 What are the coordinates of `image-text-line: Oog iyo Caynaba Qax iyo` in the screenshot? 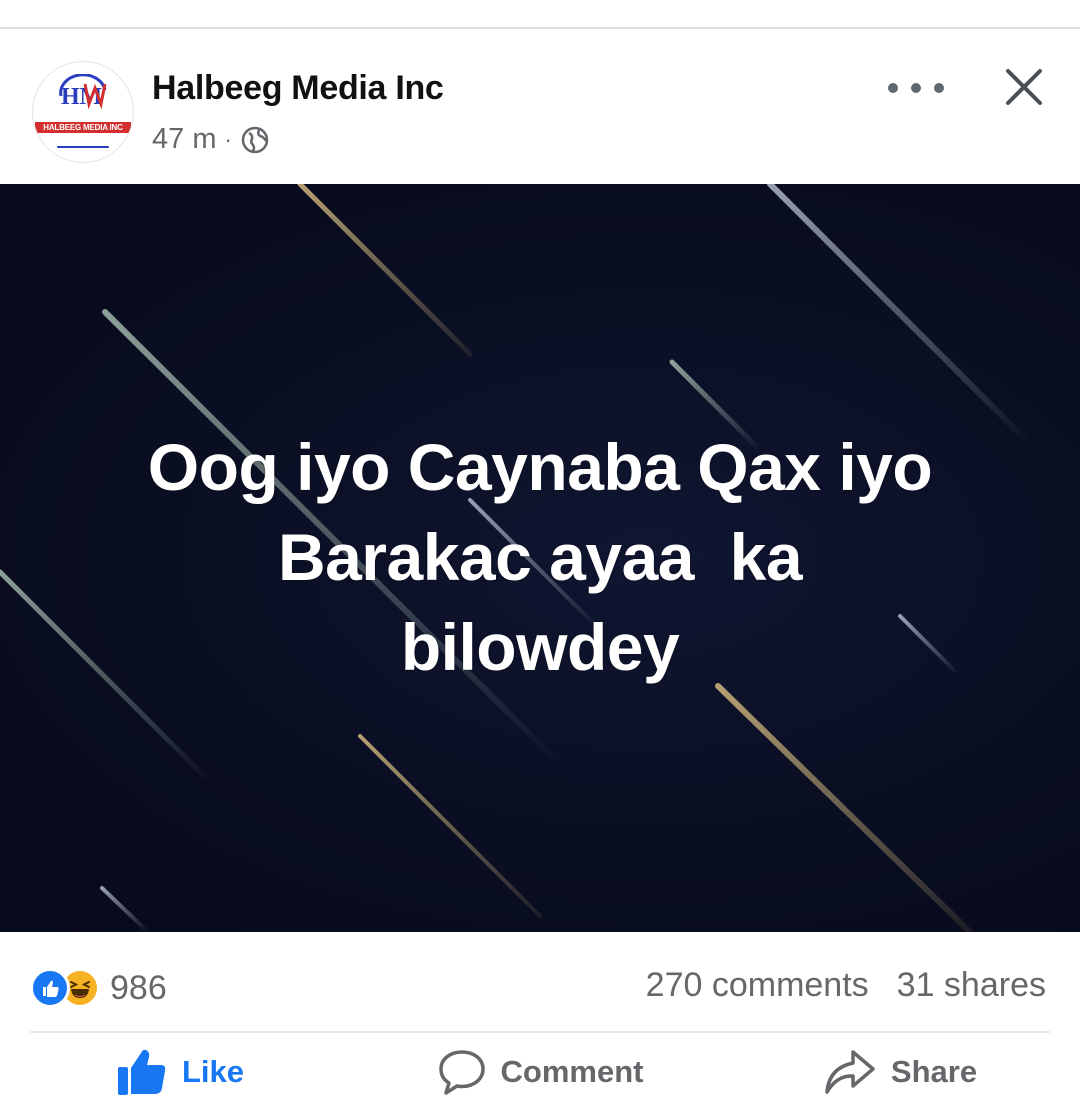 It's located at (540, 467).